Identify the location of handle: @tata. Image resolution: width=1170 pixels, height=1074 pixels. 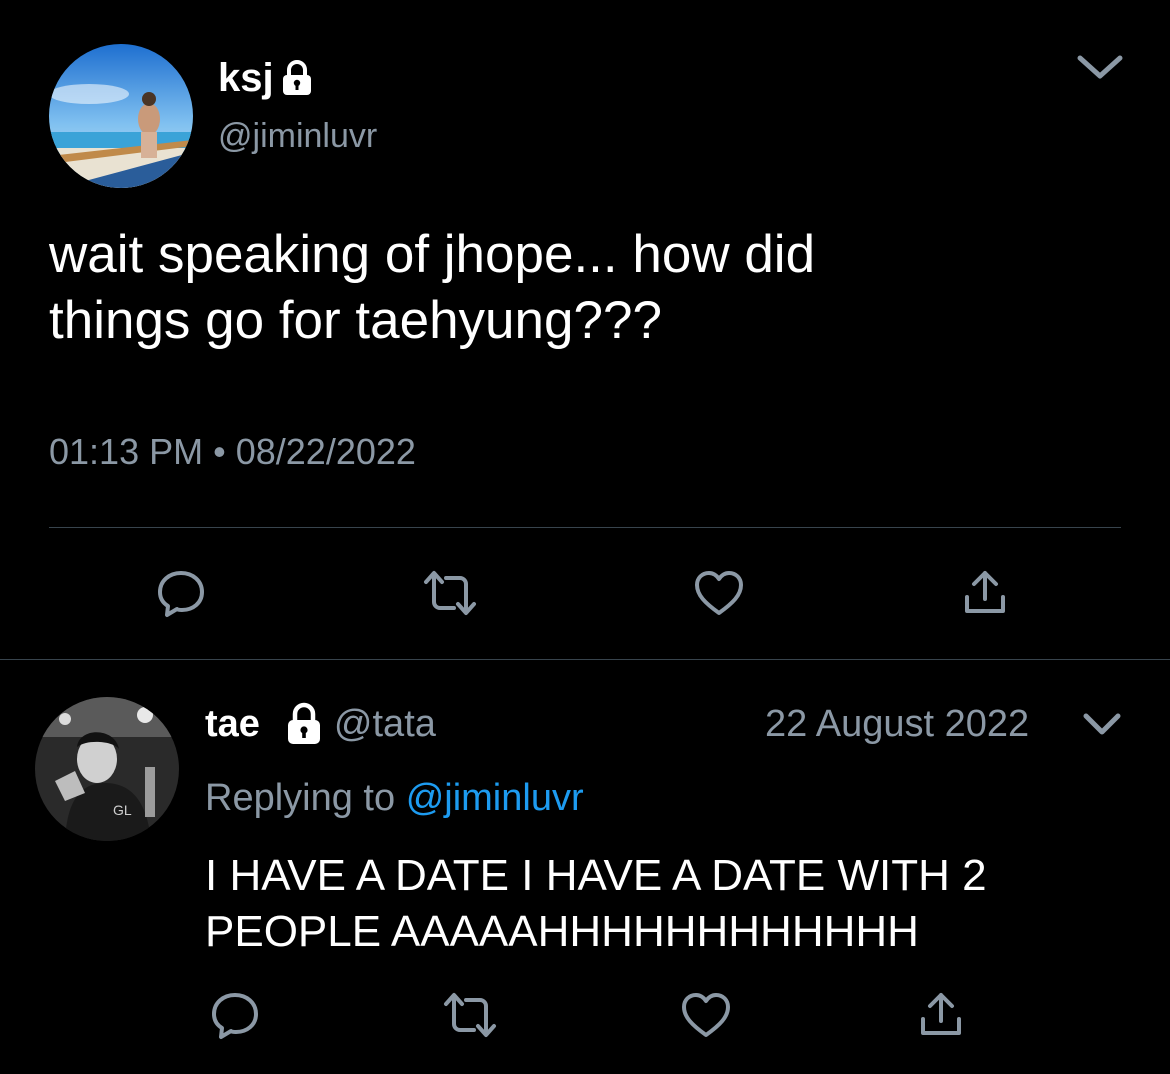
(385, 724).